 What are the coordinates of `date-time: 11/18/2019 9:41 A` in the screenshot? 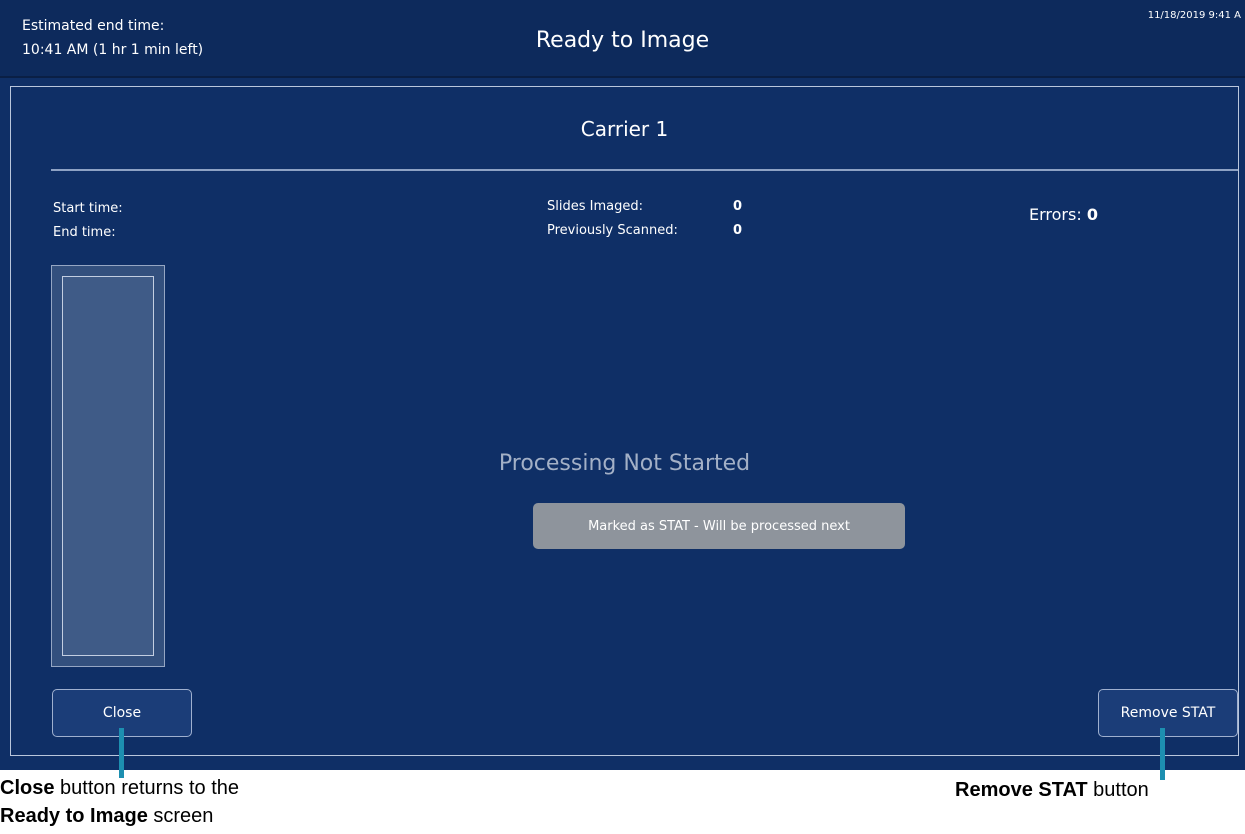 It's located at (1194, 15).